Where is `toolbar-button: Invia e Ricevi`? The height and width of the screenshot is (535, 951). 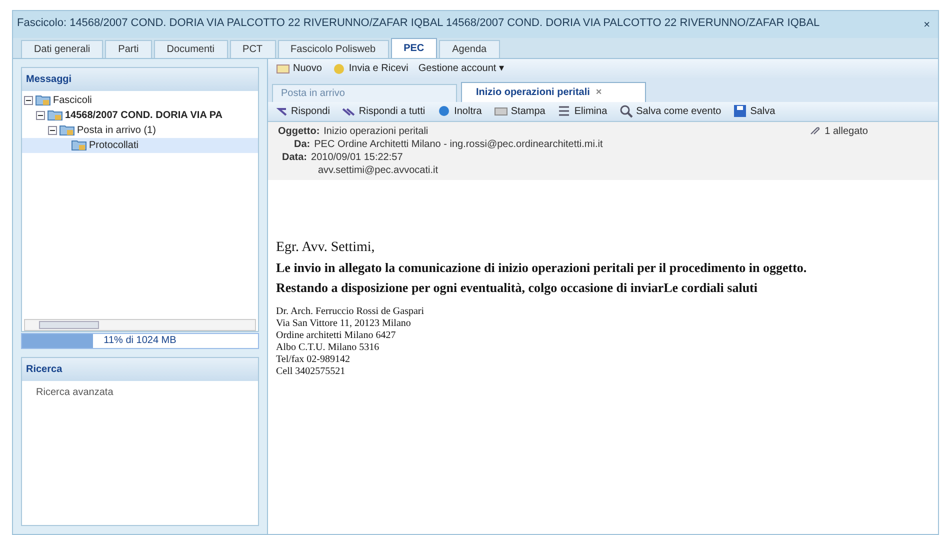 toolbar-button: Invia e Ricevi is located at coordinates (370, 68).